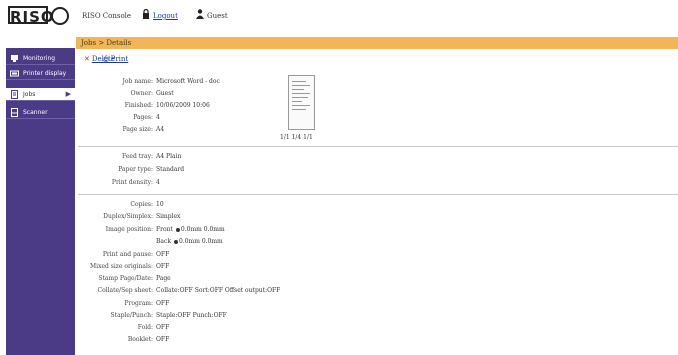 The image size is (678, 355). I want to click on page-preview: 1/1 1/4 1/1, so click(315, 110).